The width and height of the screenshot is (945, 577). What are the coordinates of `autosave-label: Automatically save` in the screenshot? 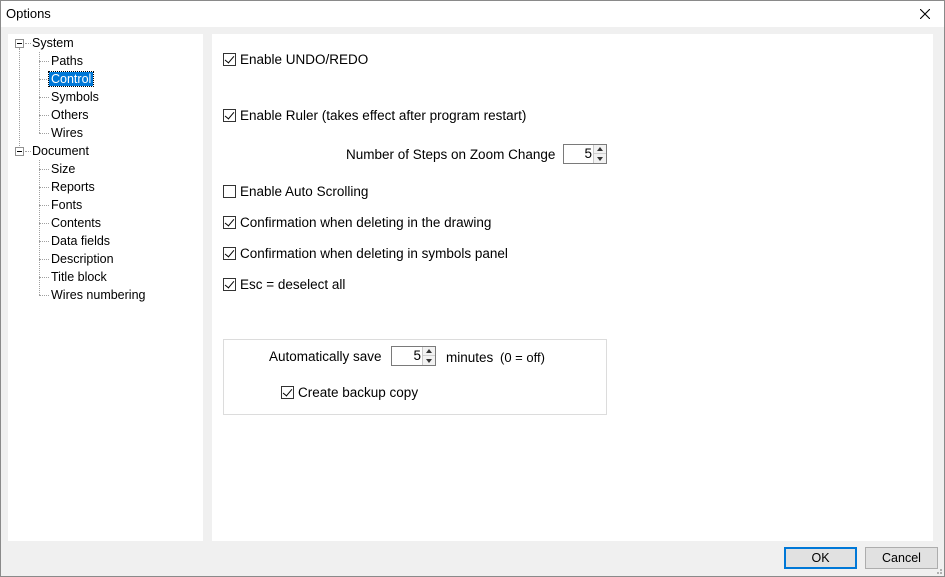 It's located at (325, 356).